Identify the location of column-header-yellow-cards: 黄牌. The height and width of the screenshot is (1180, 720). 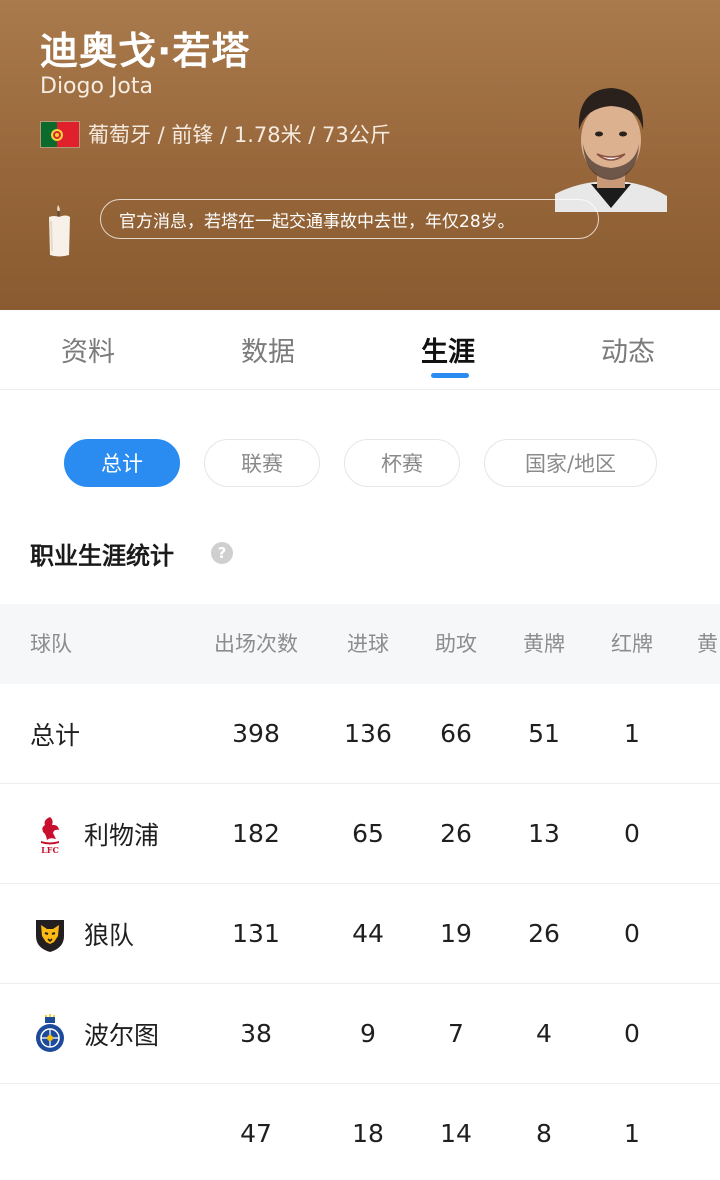
(544, 644).